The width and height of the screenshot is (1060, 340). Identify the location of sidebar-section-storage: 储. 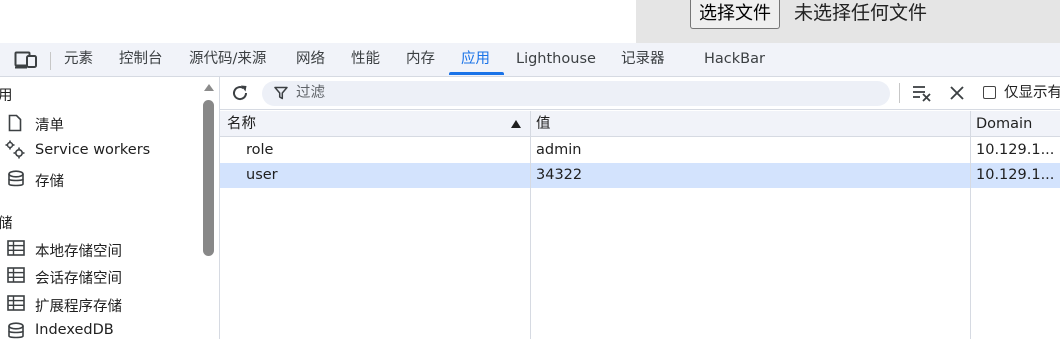
(6, 224).